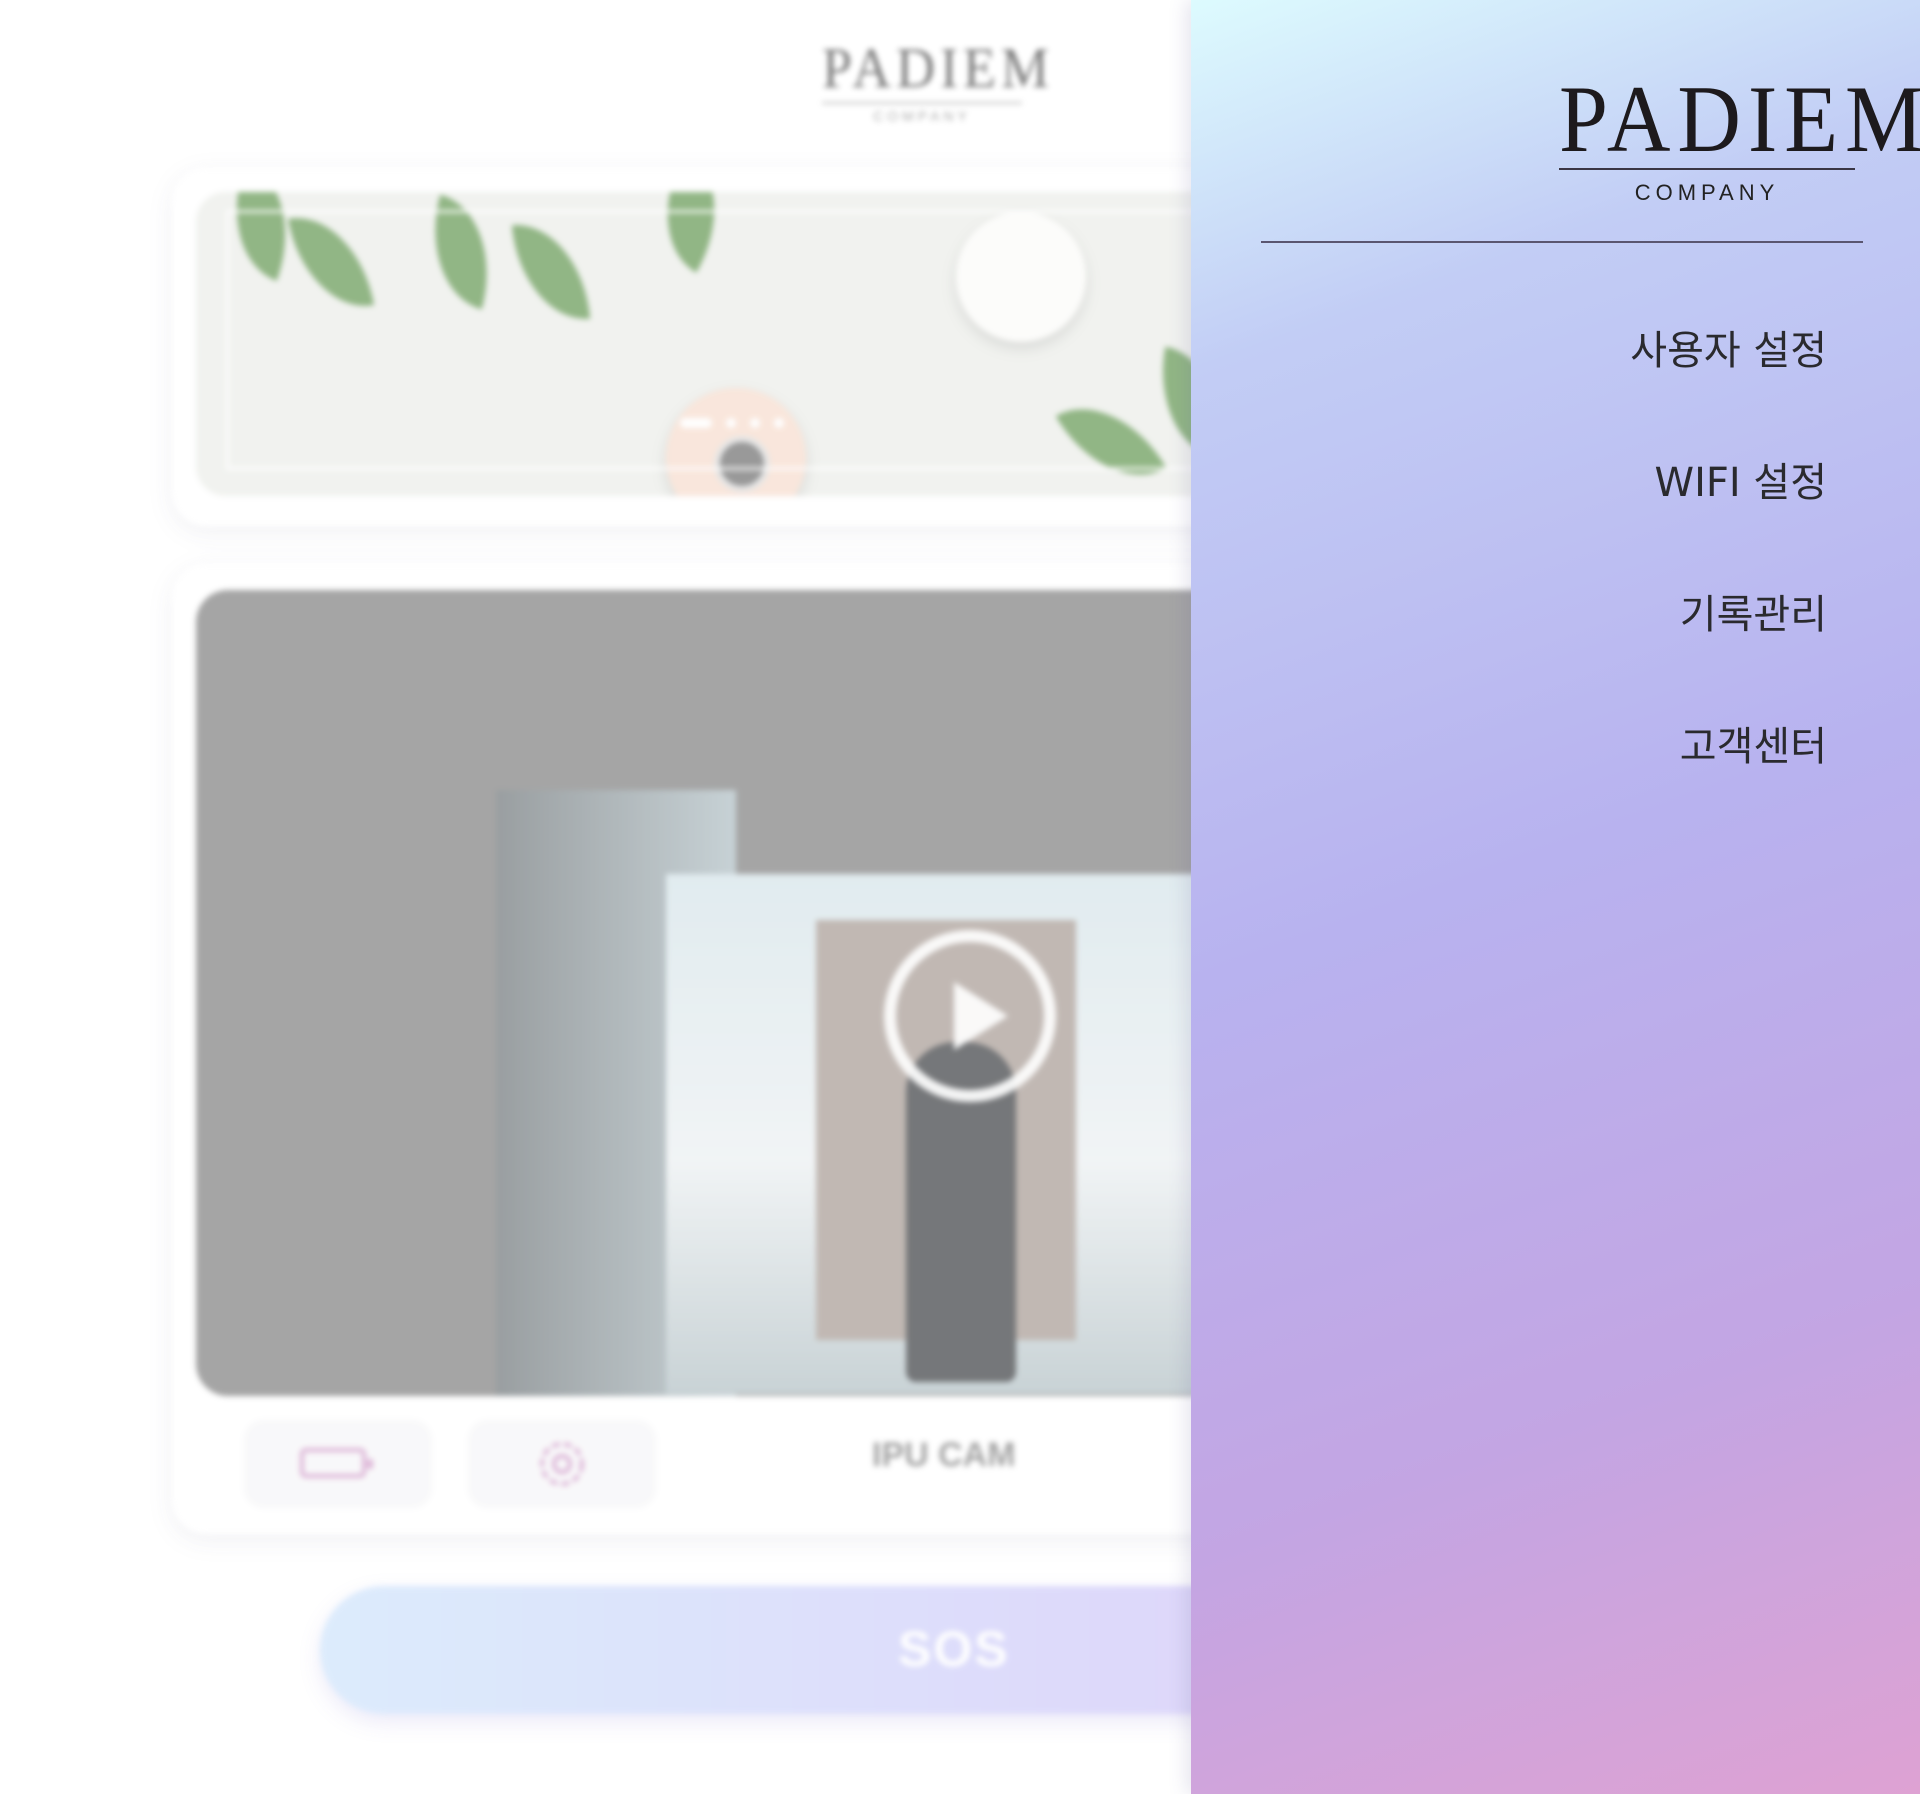 The image size is (1920, 1794). I want to click on carousel-indicator, so click(739, 423).